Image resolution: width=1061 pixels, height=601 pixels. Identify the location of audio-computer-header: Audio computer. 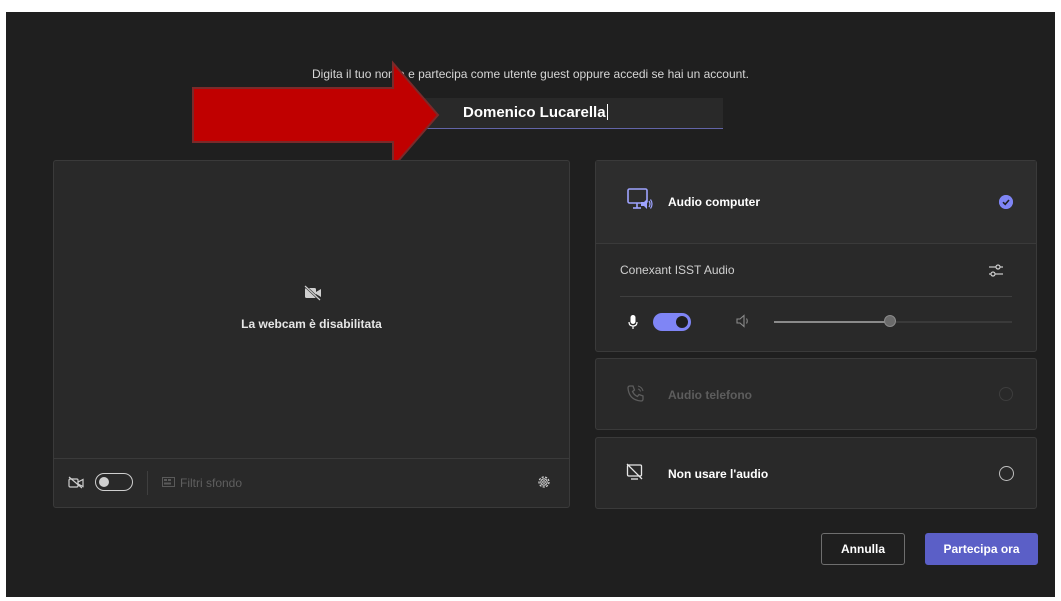
(816, 202).